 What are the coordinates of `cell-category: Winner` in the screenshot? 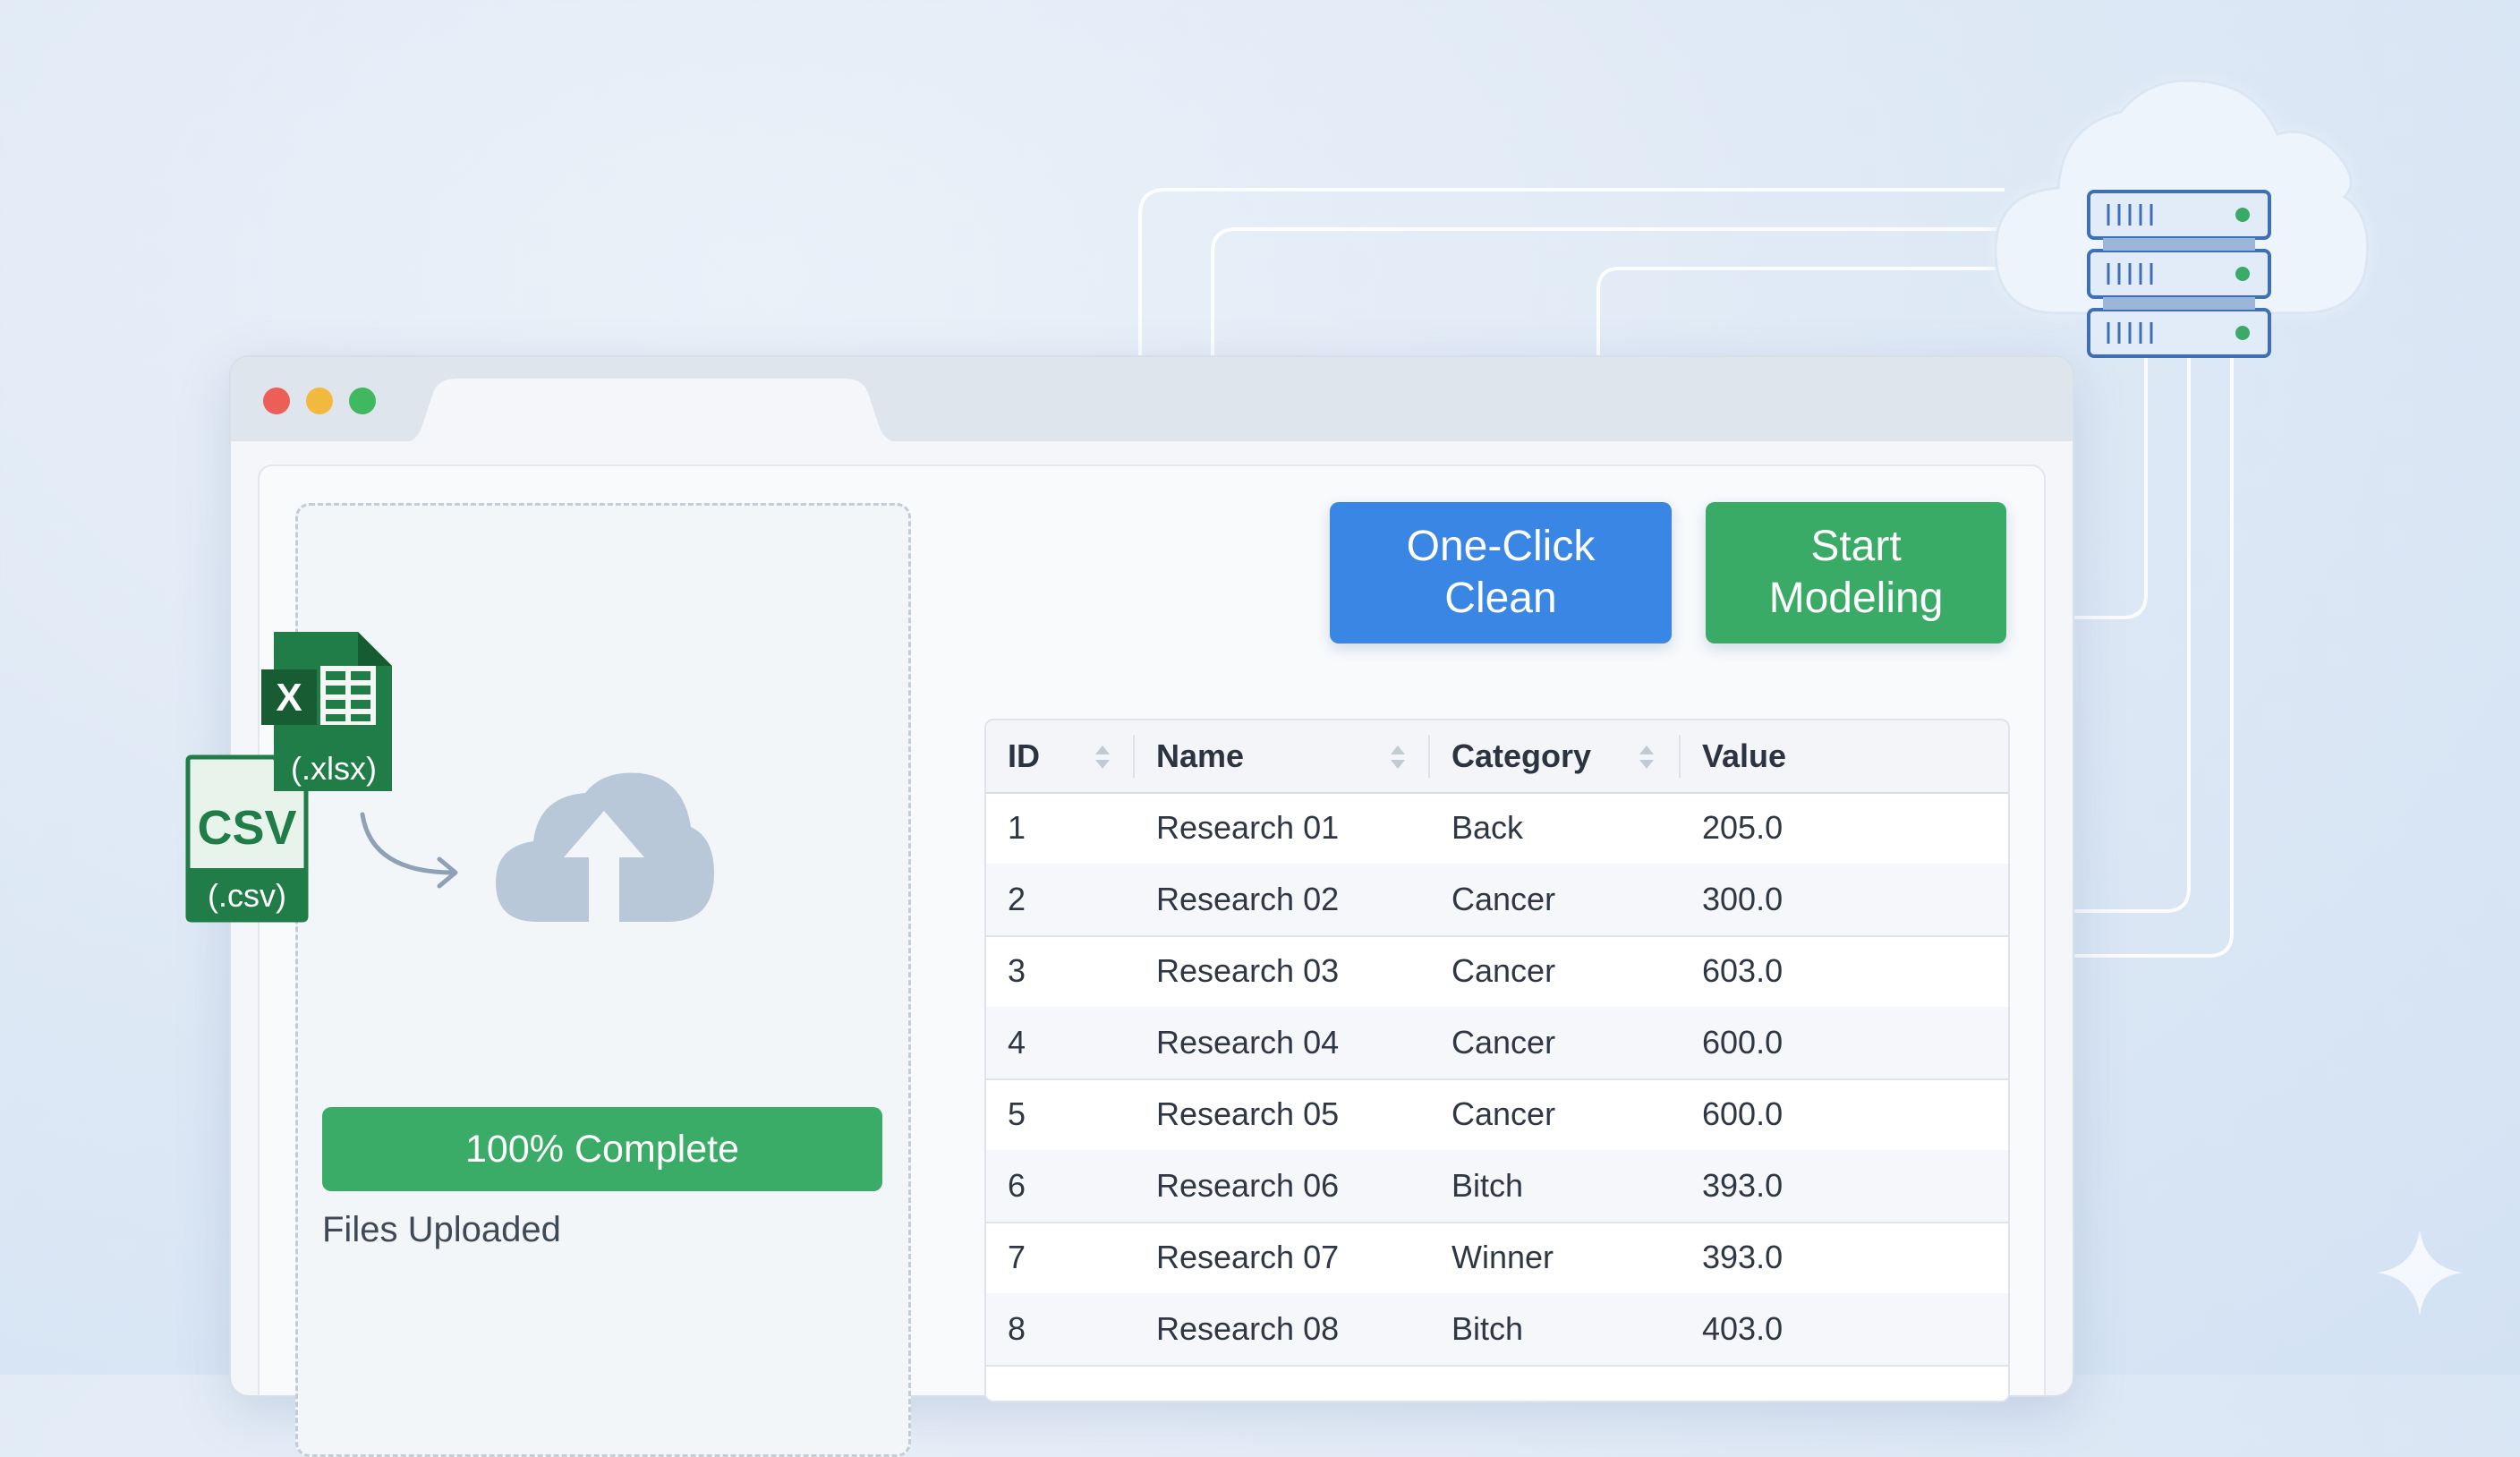 It's located at (1503, 1257).